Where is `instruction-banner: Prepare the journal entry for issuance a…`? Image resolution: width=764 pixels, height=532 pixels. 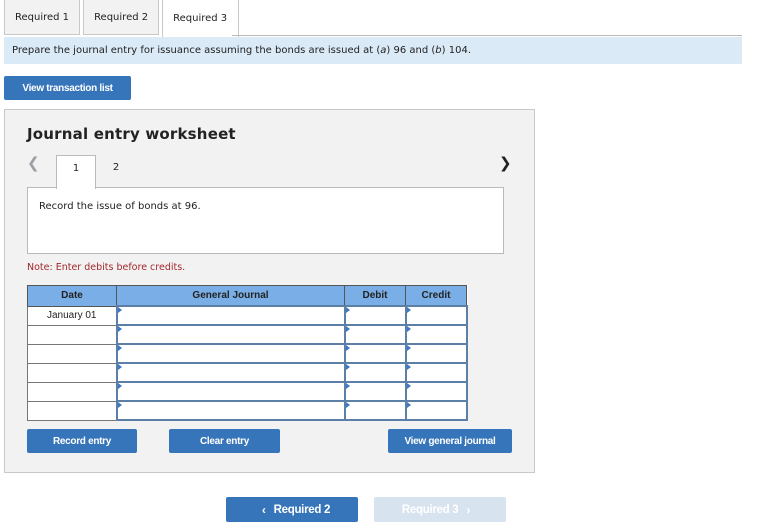 instruction-banner: Prepare the journal entry for issuance a… is located at coordinates (373, 50).